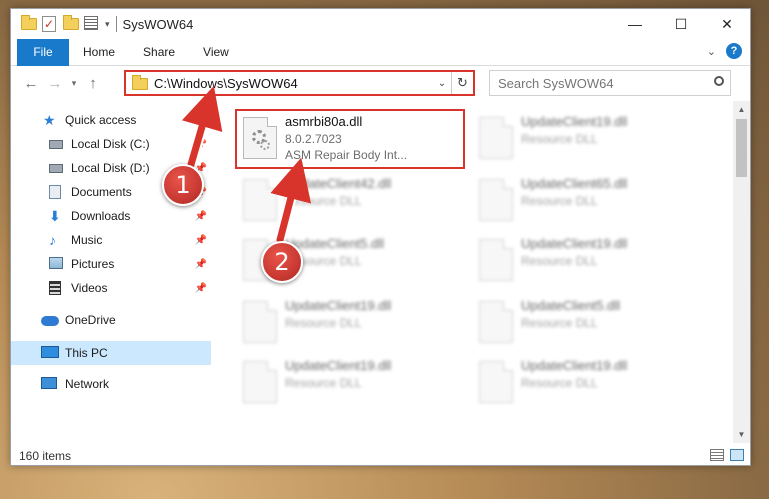  Describe the element at coordinates (71, 23) in the screenshot. I see `new-folder-icon` at that location.